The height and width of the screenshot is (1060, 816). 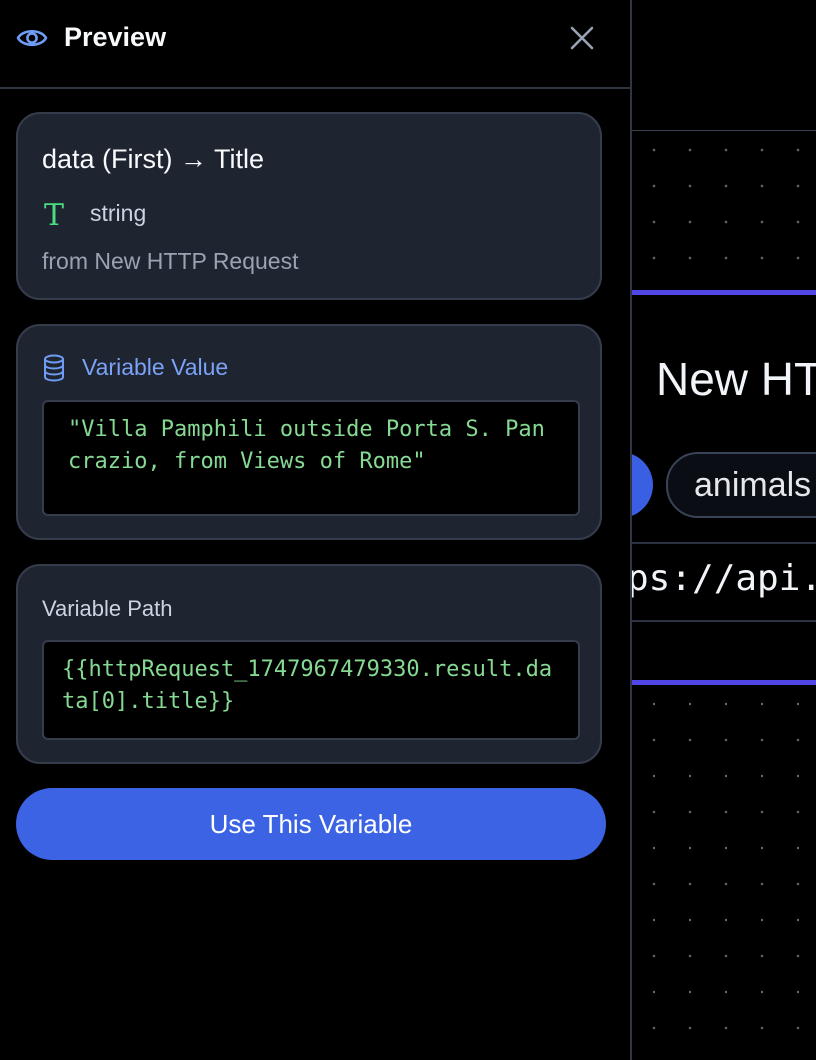 What do you see at coordinates (107, 608) in the screenshot?
I see `variable-path-title: Variable Path` at bounding box center [107, 608].